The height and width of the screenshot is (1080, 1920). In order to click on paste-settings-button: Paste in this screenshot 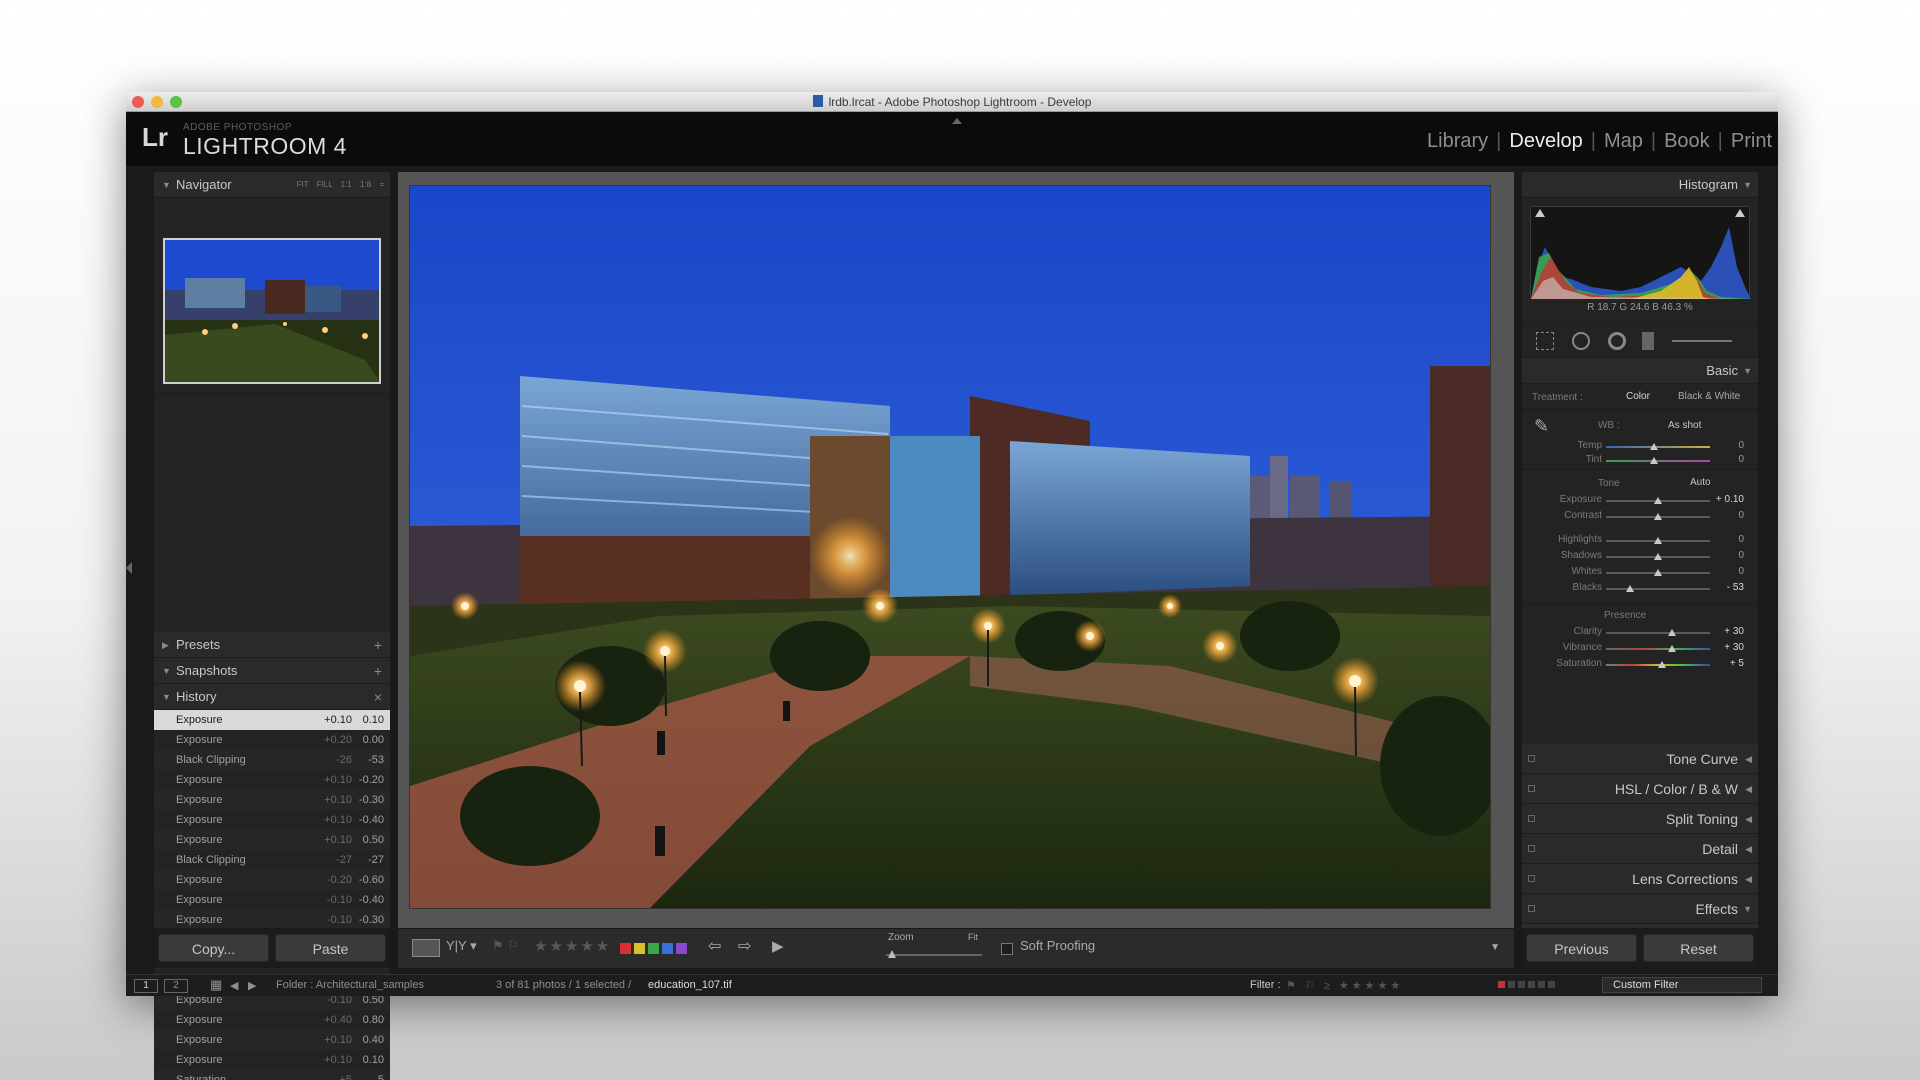, I will do `click(330, 948)`.